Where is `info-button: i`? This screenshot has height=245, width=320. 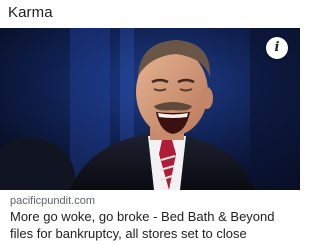
info-button: i is located at coordinates (277, 48).